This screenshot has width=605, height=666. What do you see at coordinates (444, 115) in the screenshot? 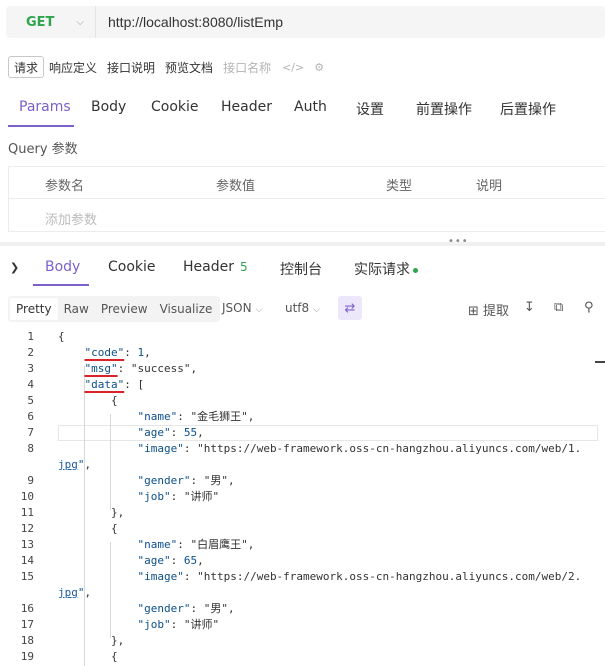
I see `tab-pre-actions: 前置操作` at bounding box center [444, 115].